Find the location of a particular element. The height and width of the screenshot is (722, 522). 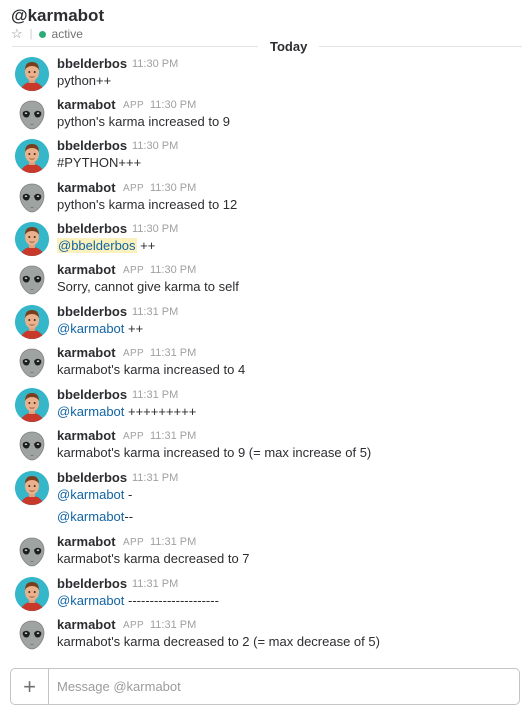

message-body-continued: @karmabot-- is located at coordinates (95, 516).